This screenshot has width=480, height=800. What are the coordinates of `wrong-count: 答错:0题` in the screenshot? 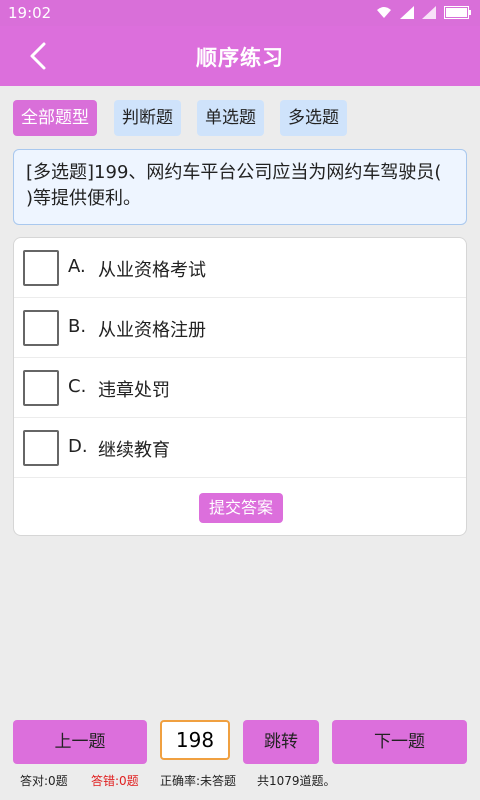 It's located at (115, 781).